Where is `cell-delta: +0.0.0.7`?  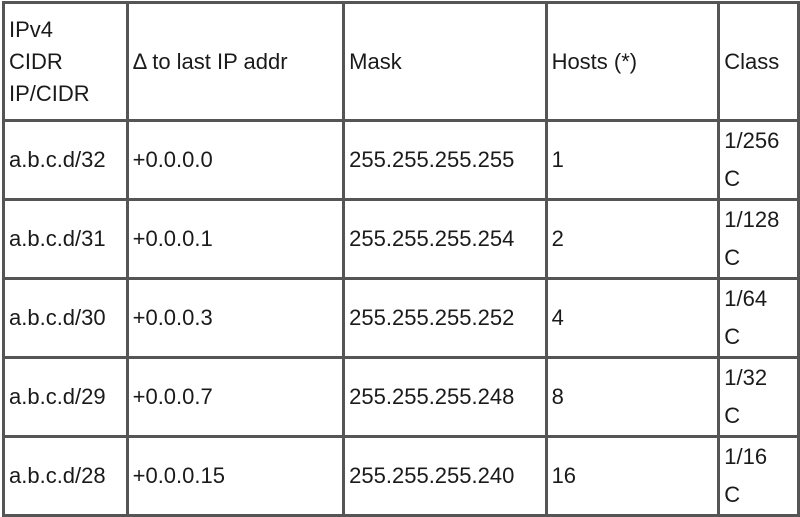 cell-delta: +0.0.0.7 is located at coordinates (235, 397).